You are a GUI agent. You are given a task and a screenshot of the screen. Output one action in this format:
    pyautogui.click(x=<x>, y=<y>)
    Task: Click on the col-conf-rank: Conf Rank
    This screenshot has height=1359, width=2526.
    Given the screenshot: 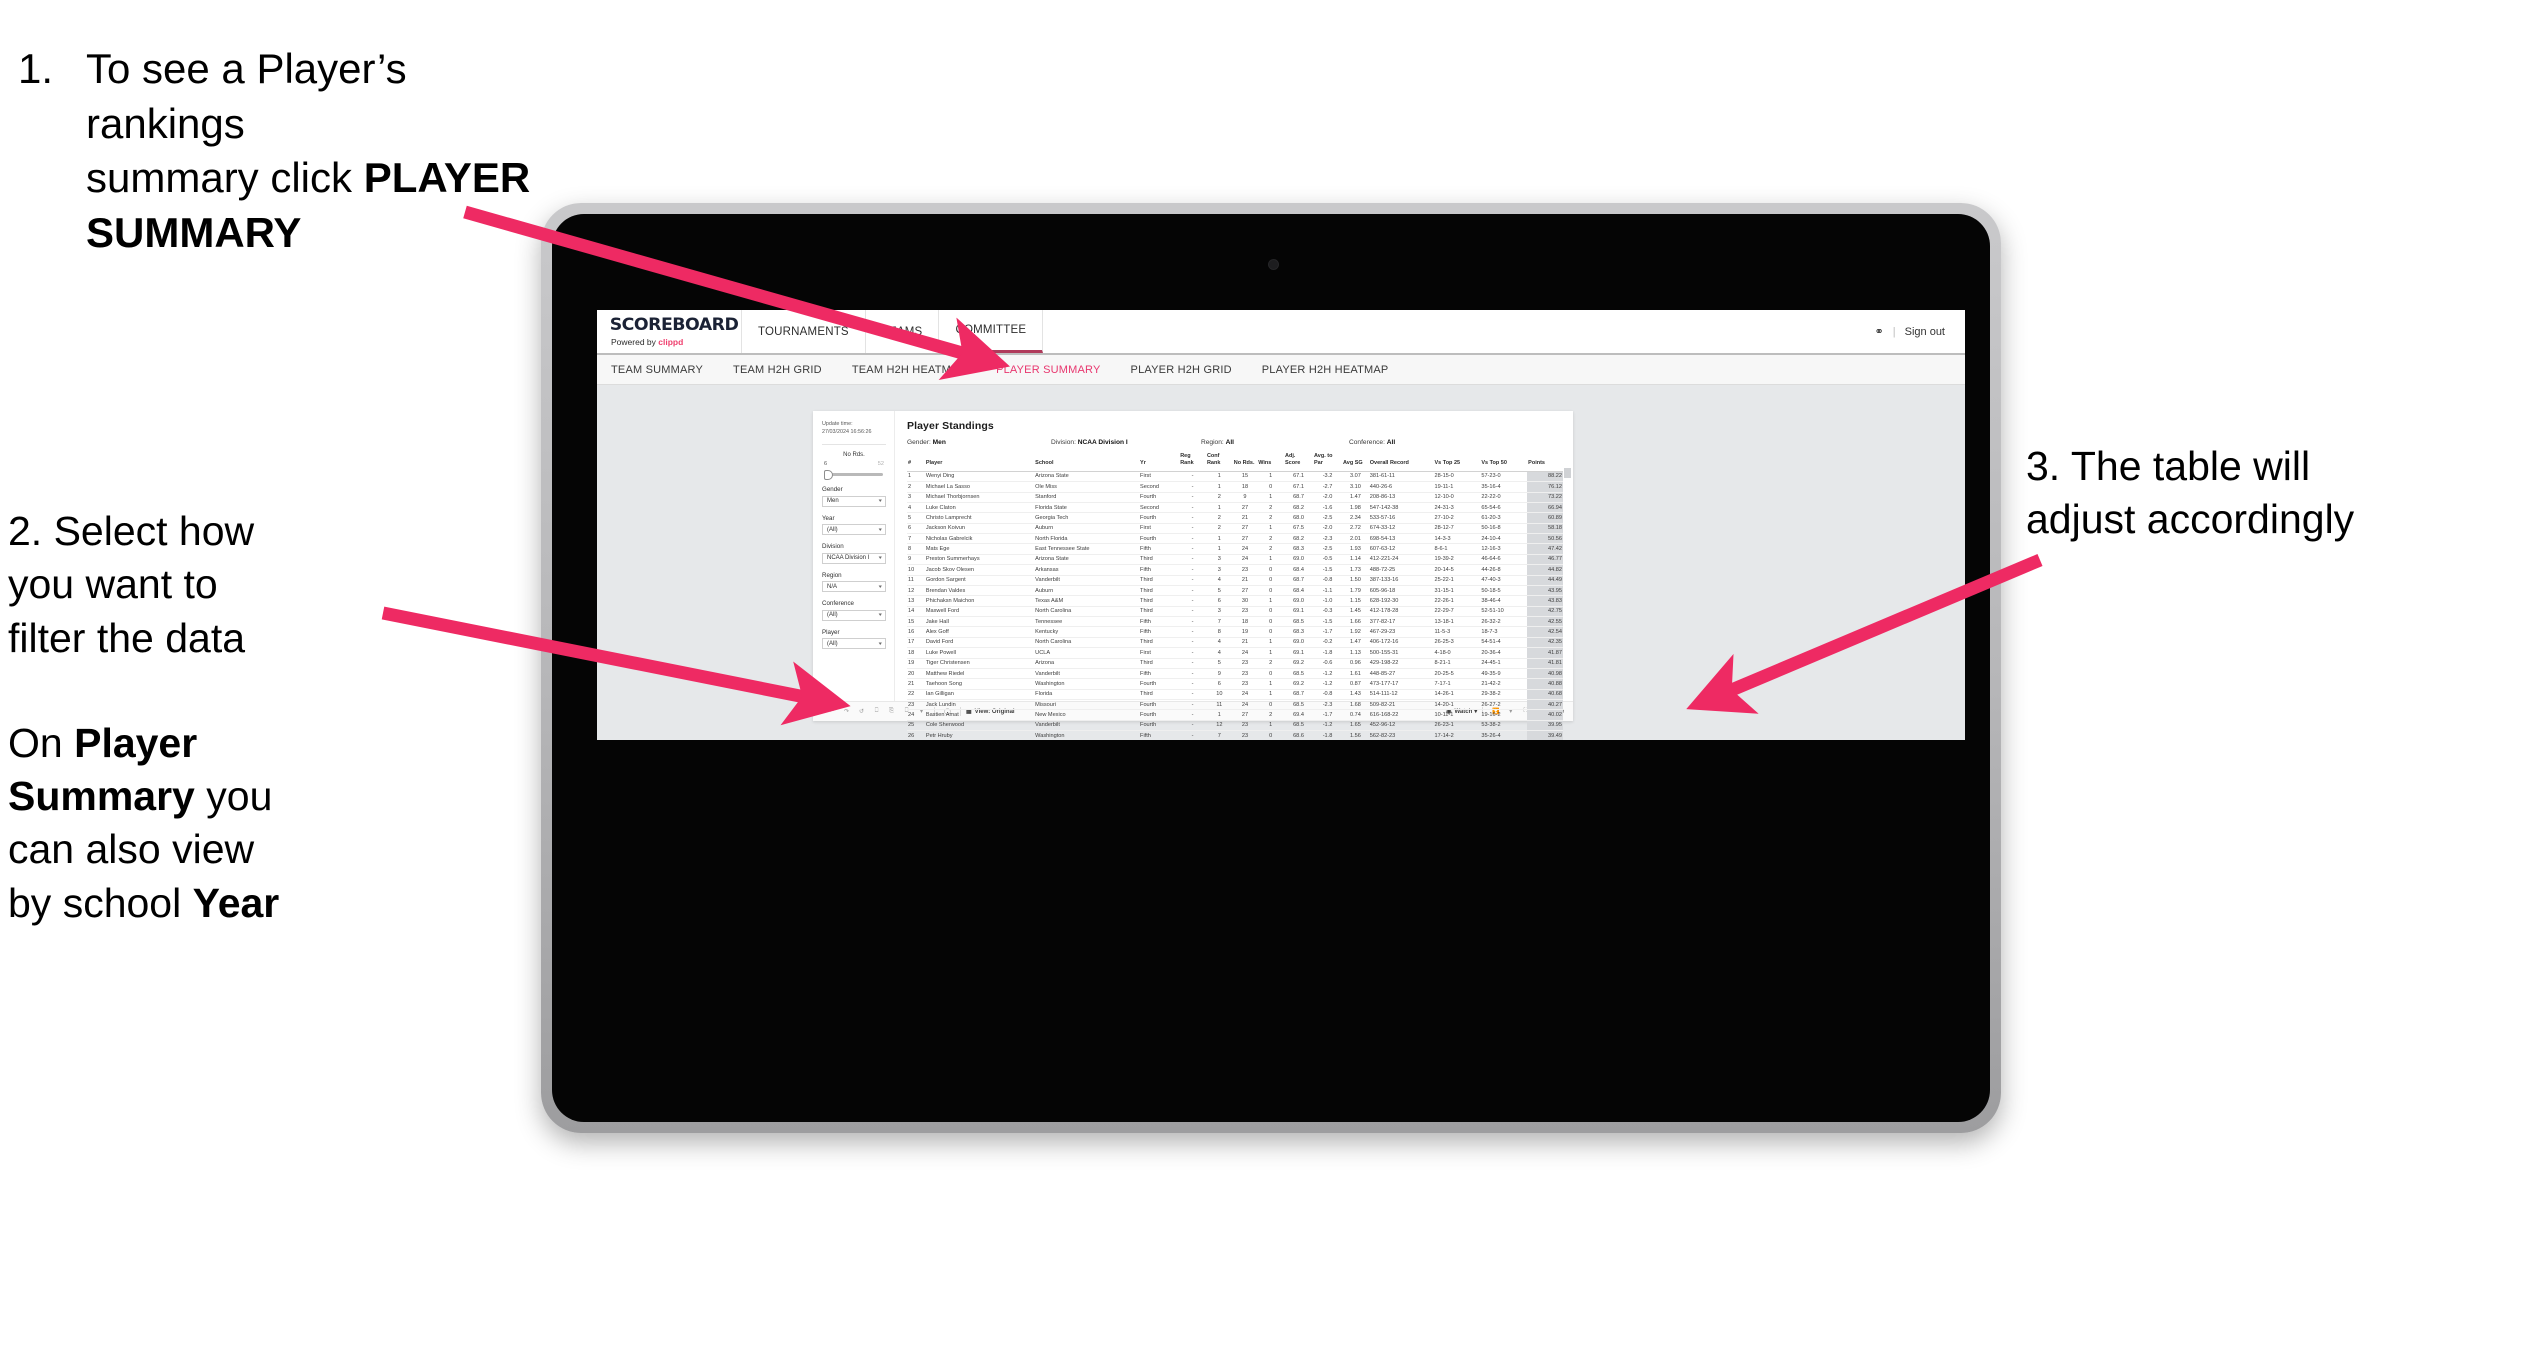 What is the action you would take?
    pyautogui.click(x=1219, y=462)
    